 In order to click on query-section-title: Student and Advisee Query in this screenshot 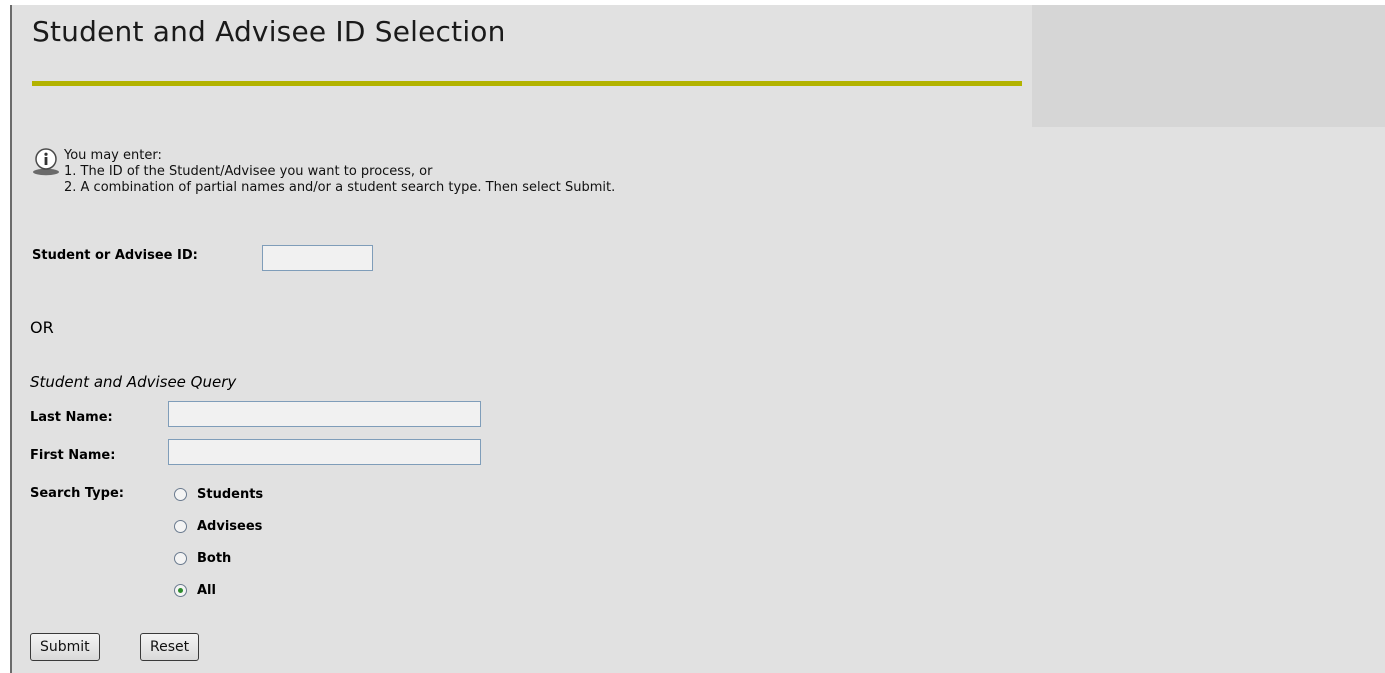, I will do `click(133, 382)`.